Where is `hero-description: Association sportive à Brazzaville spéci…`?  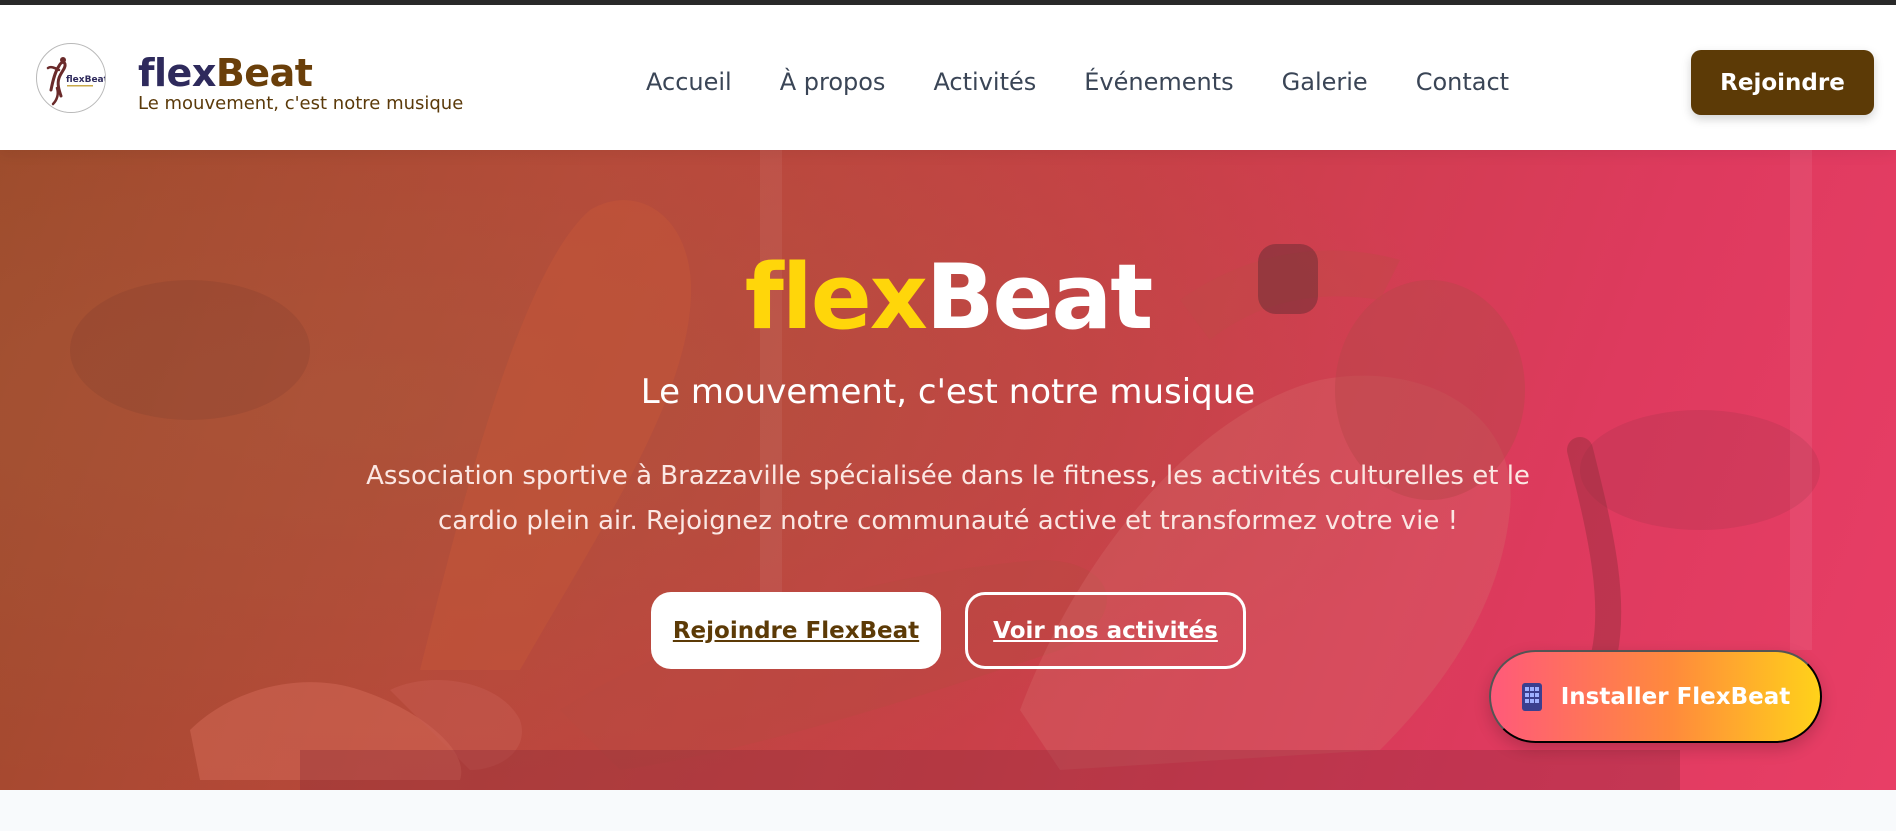
hero-description: Association sportive à Brazzaville spéci… is located at coordinates (948, 498).